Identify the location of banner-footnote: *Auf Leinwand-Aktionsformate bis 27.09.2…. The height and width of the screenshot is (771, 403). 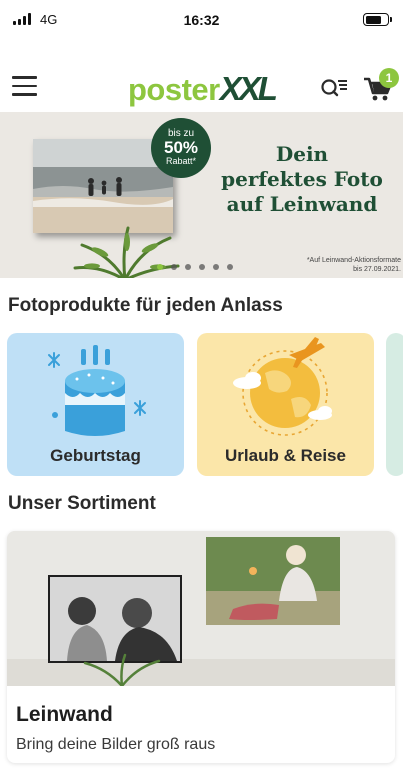
(353, 265).